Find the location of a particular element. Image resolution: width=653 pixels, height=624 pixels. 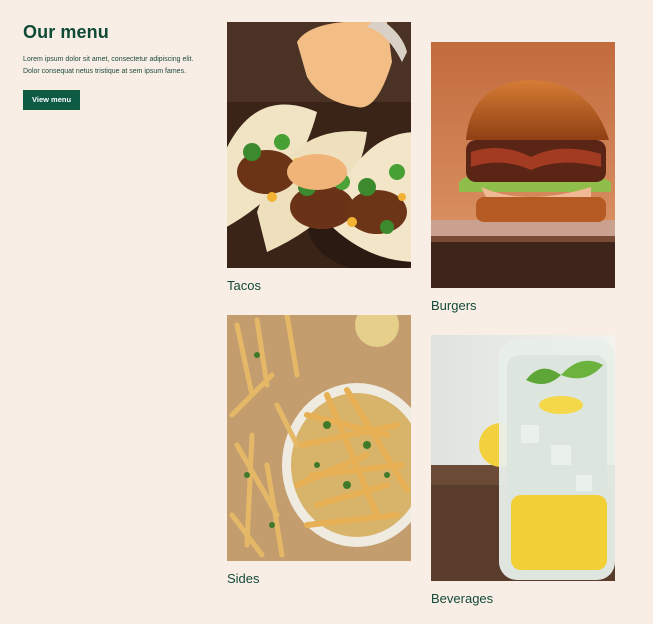

lemonade-photo is located at coordinates (523, 458).